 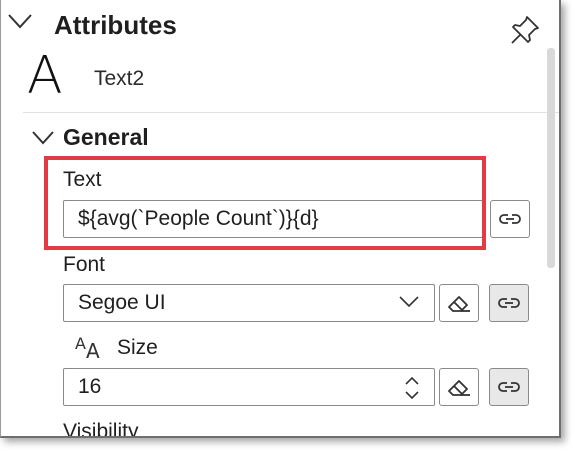 What do you see at coordinates (119, 78) in the screenshot?
I see `element-name: Text2` at bounding box center [119, 78].